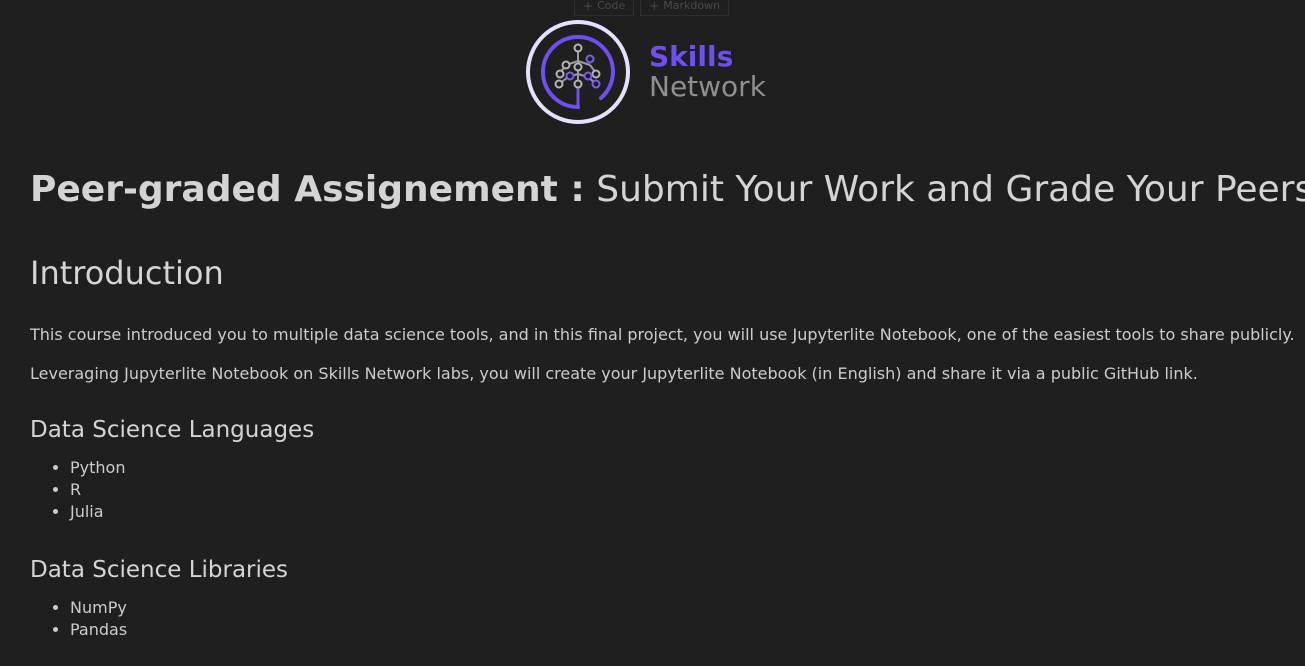 The width and height of the screenshot is (1305, 666). Describe the element at coordinates (578, 72) in the screenshot. I see `skills-network-logo-icon` at that location.